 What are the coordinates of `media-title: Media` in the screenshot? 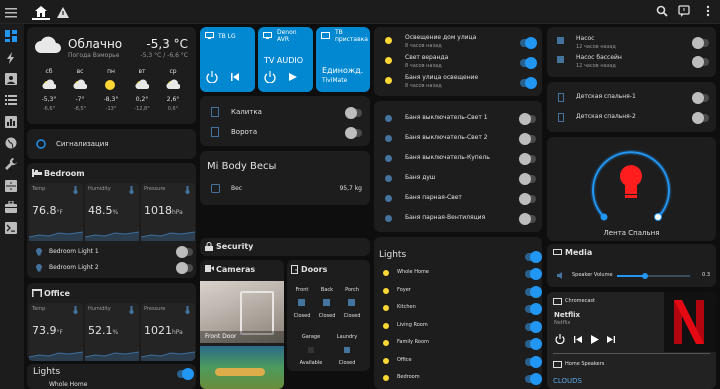 It's located at (579, 252).